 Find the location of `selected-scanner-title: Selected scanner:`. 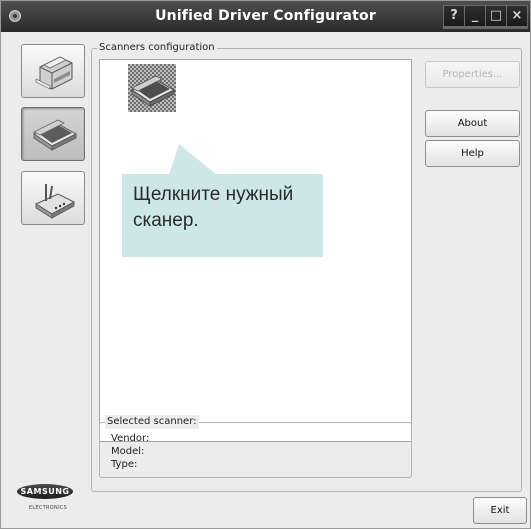

selected-scanner-title: Selected scanner: is located at coordinates (152, 422).